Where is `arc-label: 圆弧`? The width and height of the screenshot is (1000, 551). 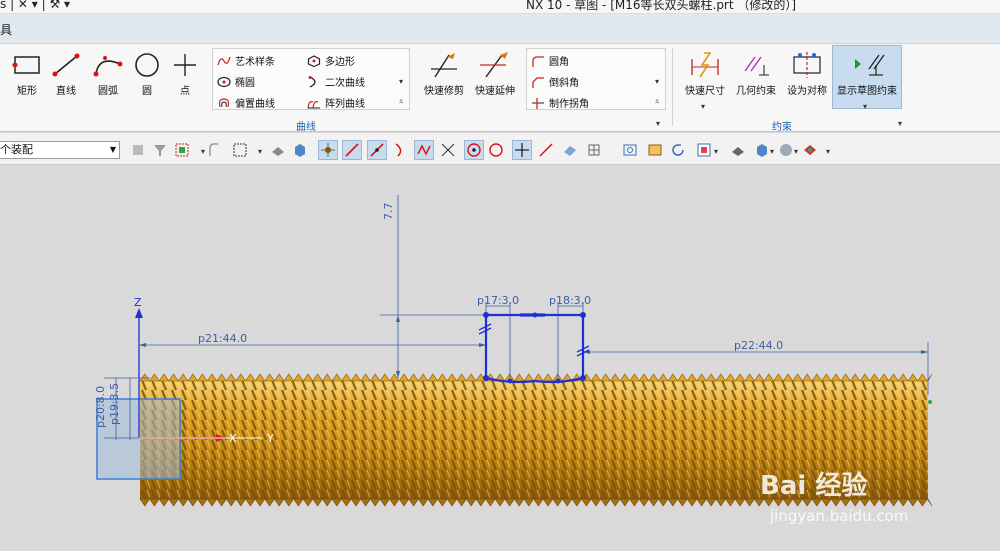
arc-label: 圆弧 is located at coordinates (108, 91).